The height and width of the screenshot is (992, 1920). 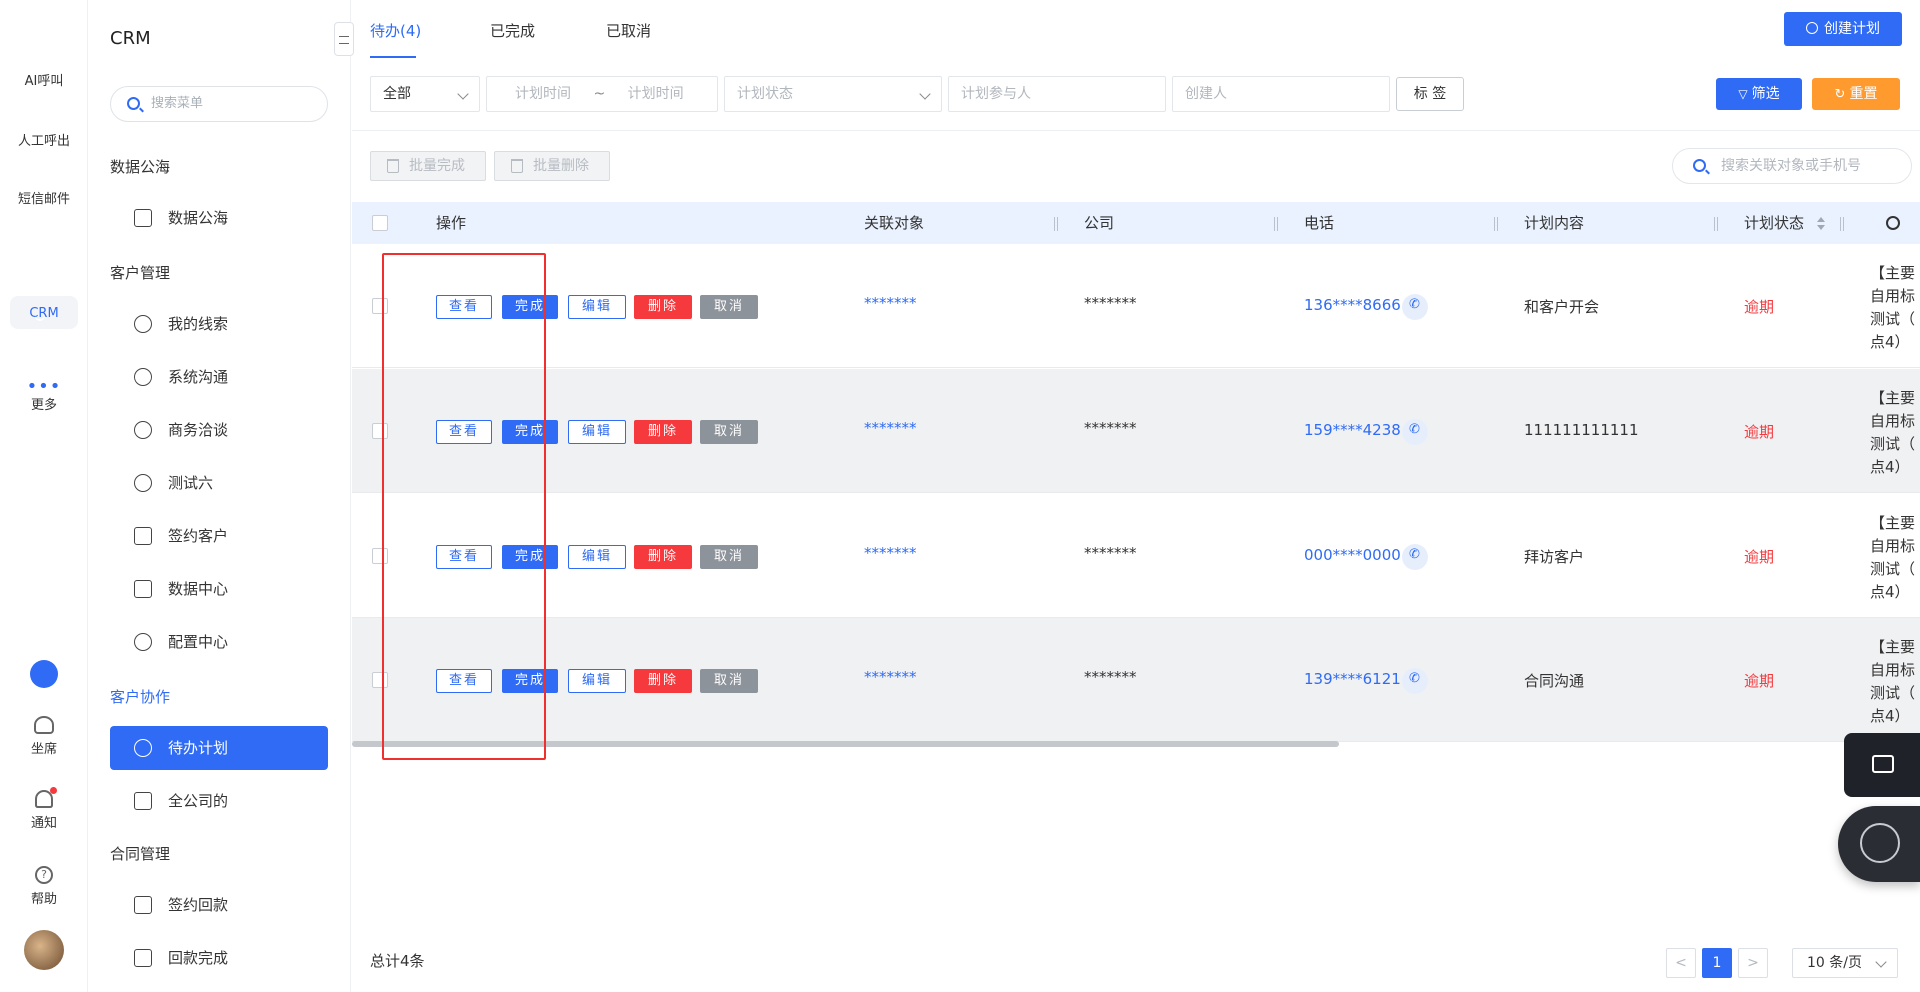 I want to click on plan-status-select: 计划状态, so click(x=833, y=94).